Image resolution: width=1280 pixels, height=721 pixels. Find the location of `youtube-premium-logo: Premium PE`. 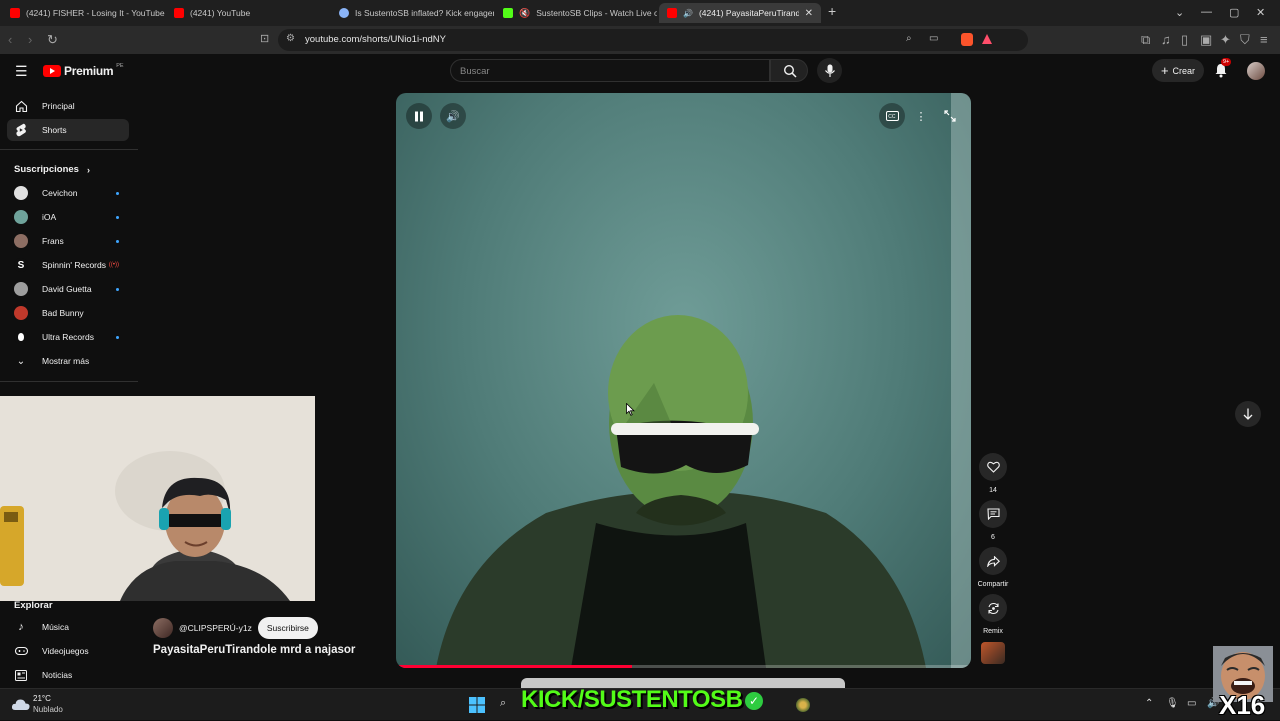

youtube-premium-logo: Premium PE is located at coordinates (83, 70).